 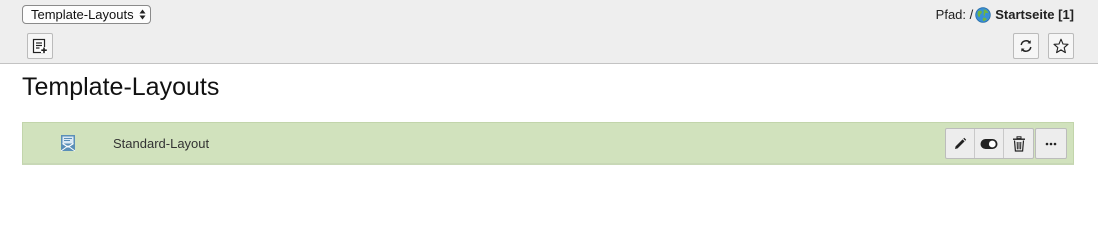 I want to click on module-select-value: Template-Layouts, so click(x=82, y=14).